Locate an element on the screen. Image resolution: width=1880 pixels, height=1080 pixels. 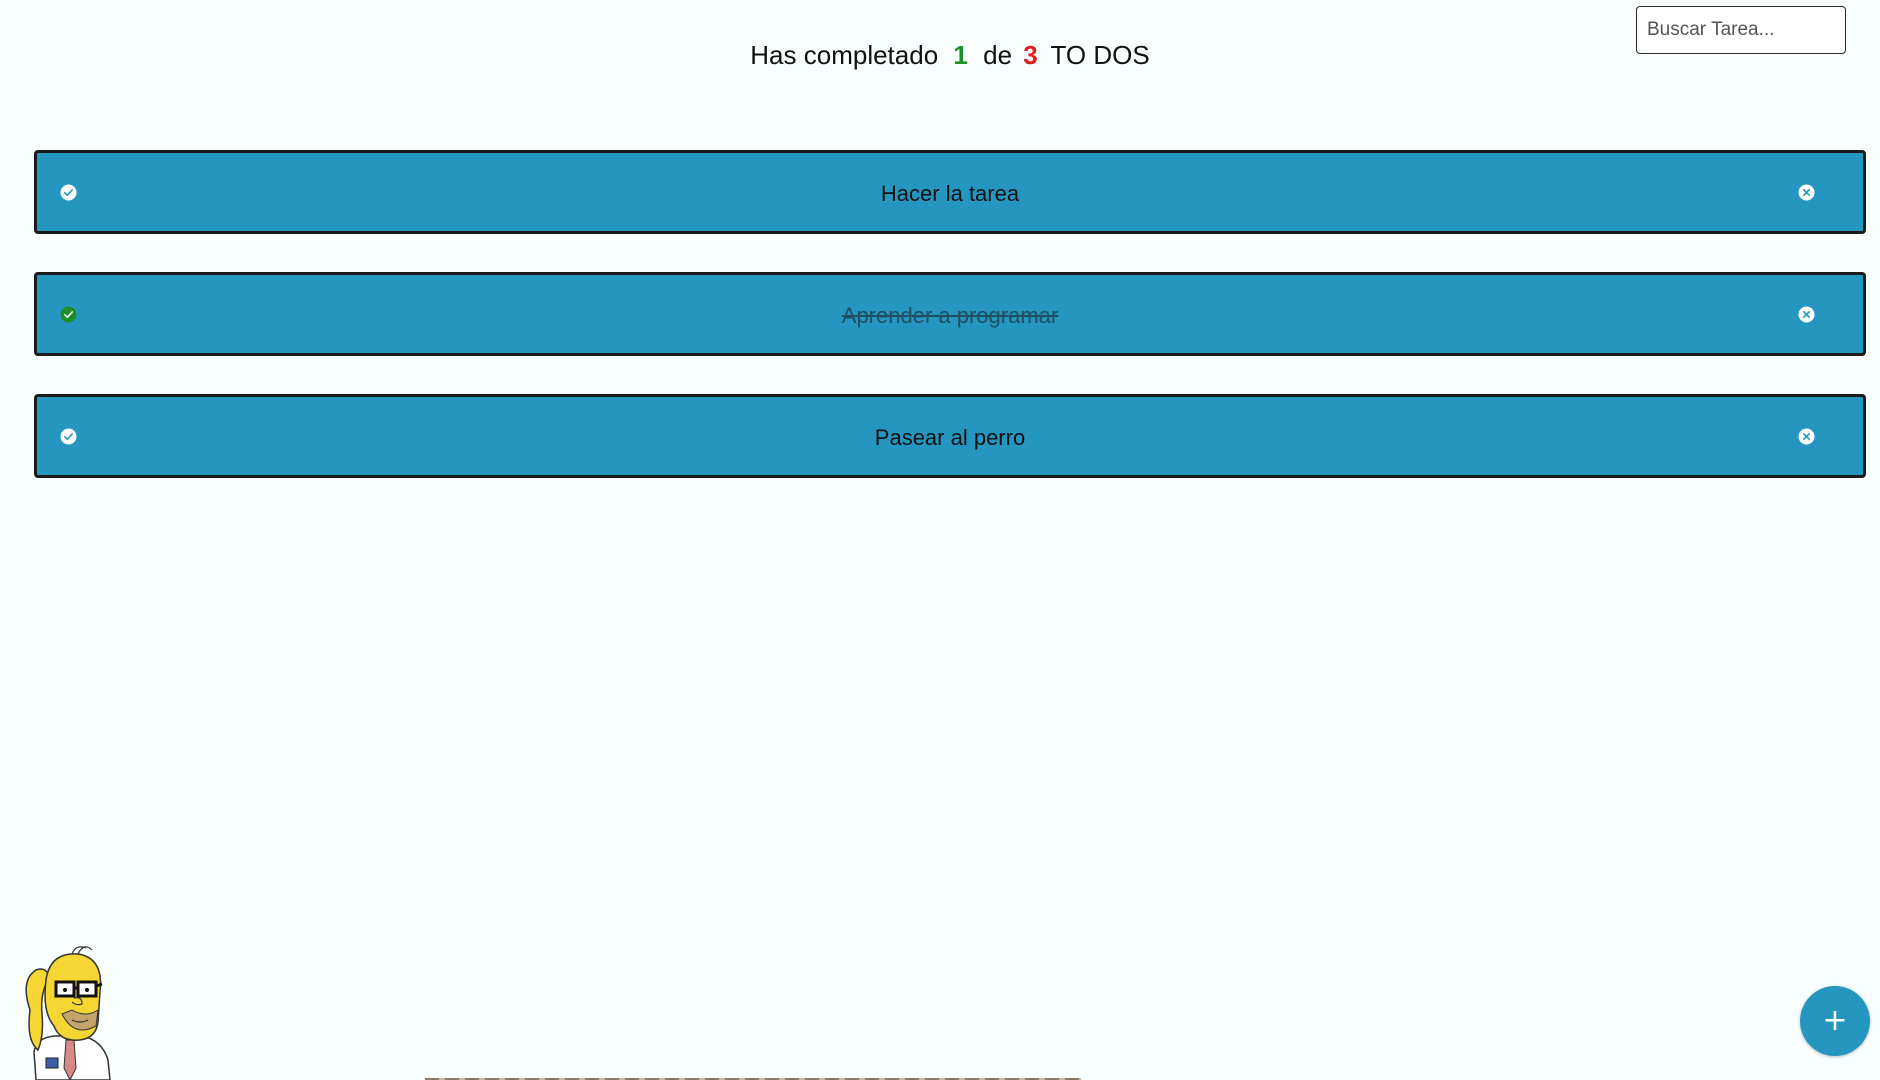
plus-icon: + is located at coordinates (1835, 1020).